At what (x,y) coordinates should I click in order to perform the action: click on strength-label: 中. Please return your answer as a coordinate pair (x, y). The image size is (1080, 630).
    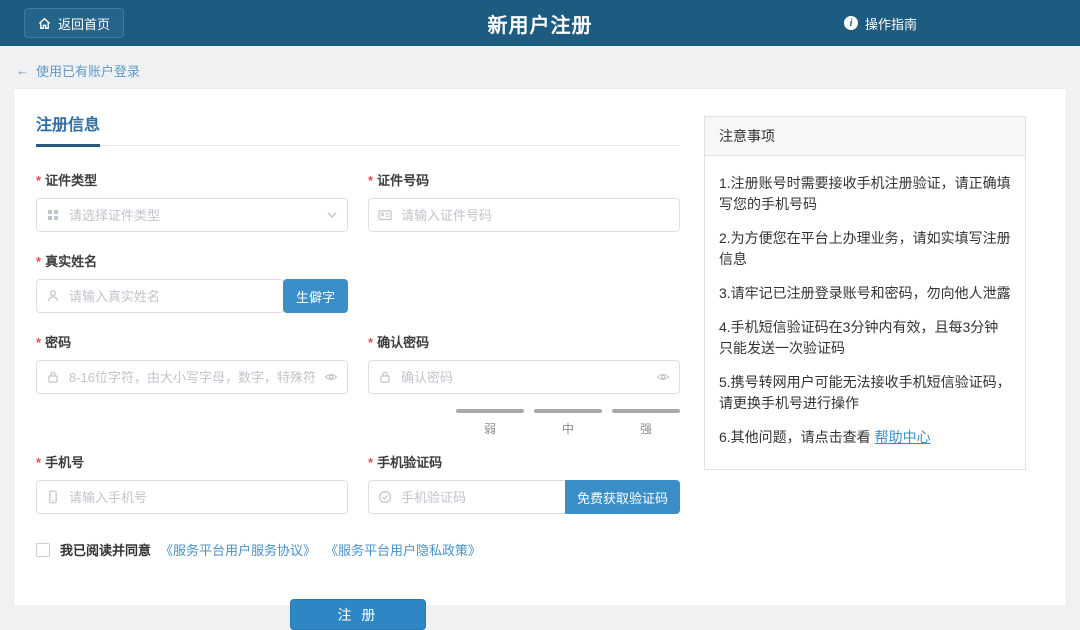
    Looking at the image, I should click on (567, 429).